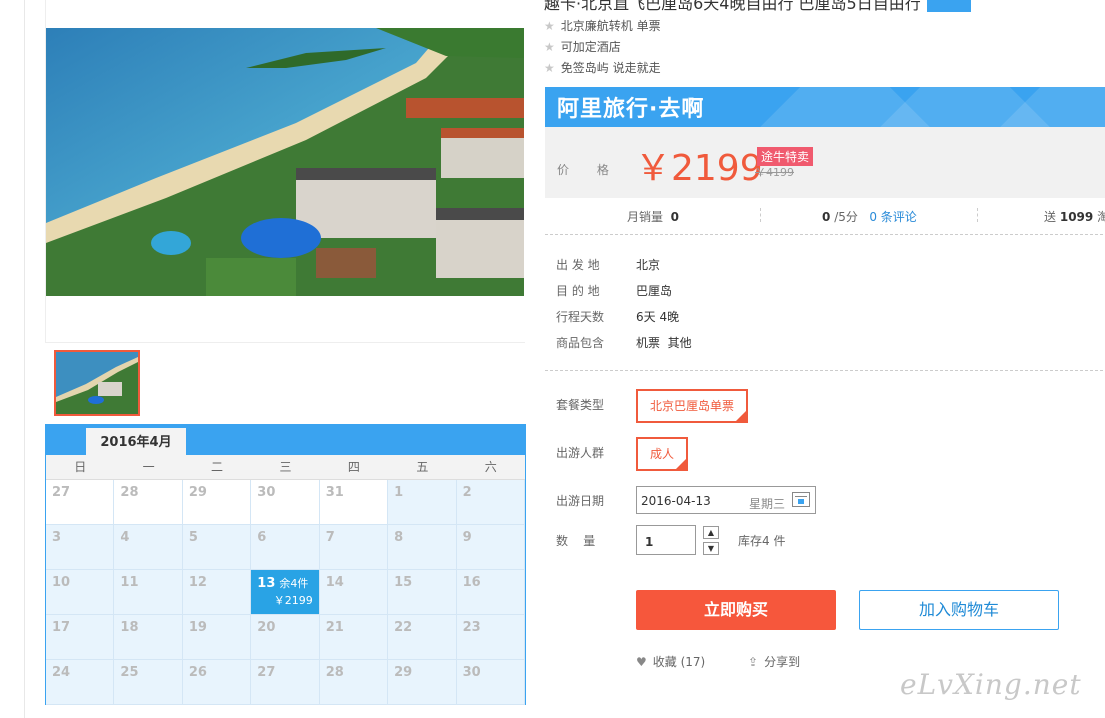 Image resolution: width=1105 pixels, height=718 pixels. What do you see at coordinates (782, 662) in the screenshot?
I see `share-label: 分享到` at bounding box center [782, 662].